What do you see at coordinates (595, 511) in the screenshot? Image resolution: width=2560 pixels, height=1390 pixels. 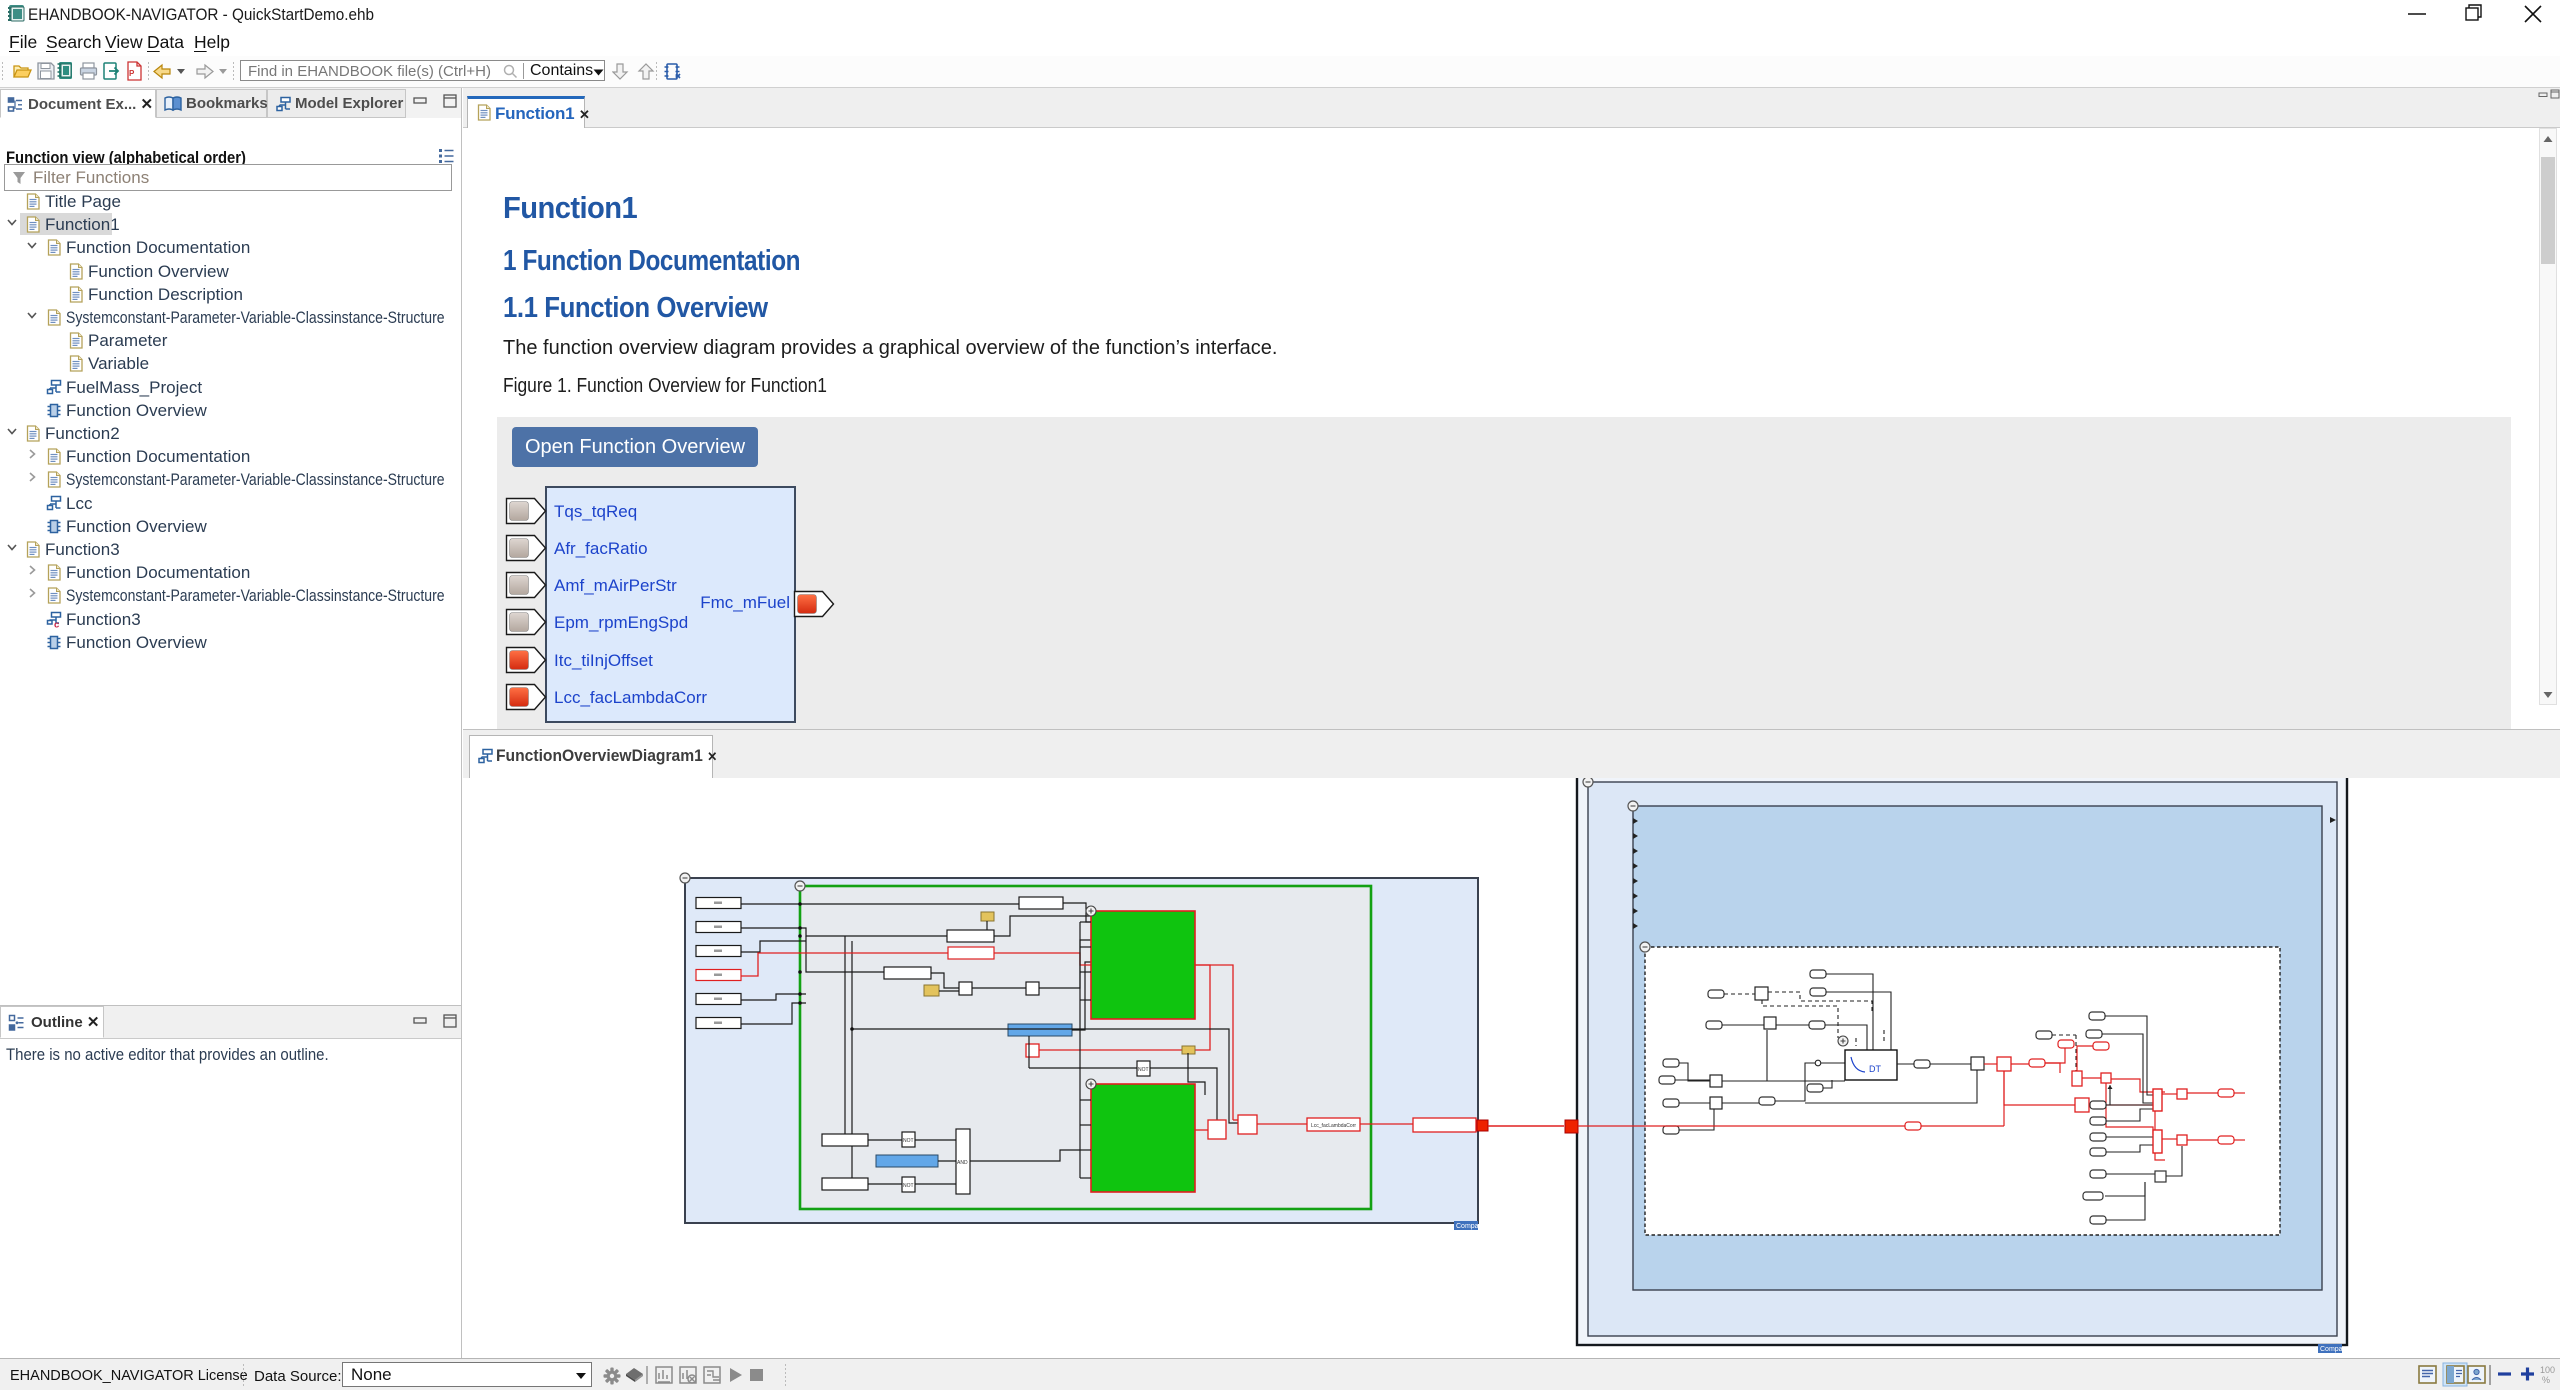 I see `svg-text: Tqs_tqReq` at bounding box center [595, 511].